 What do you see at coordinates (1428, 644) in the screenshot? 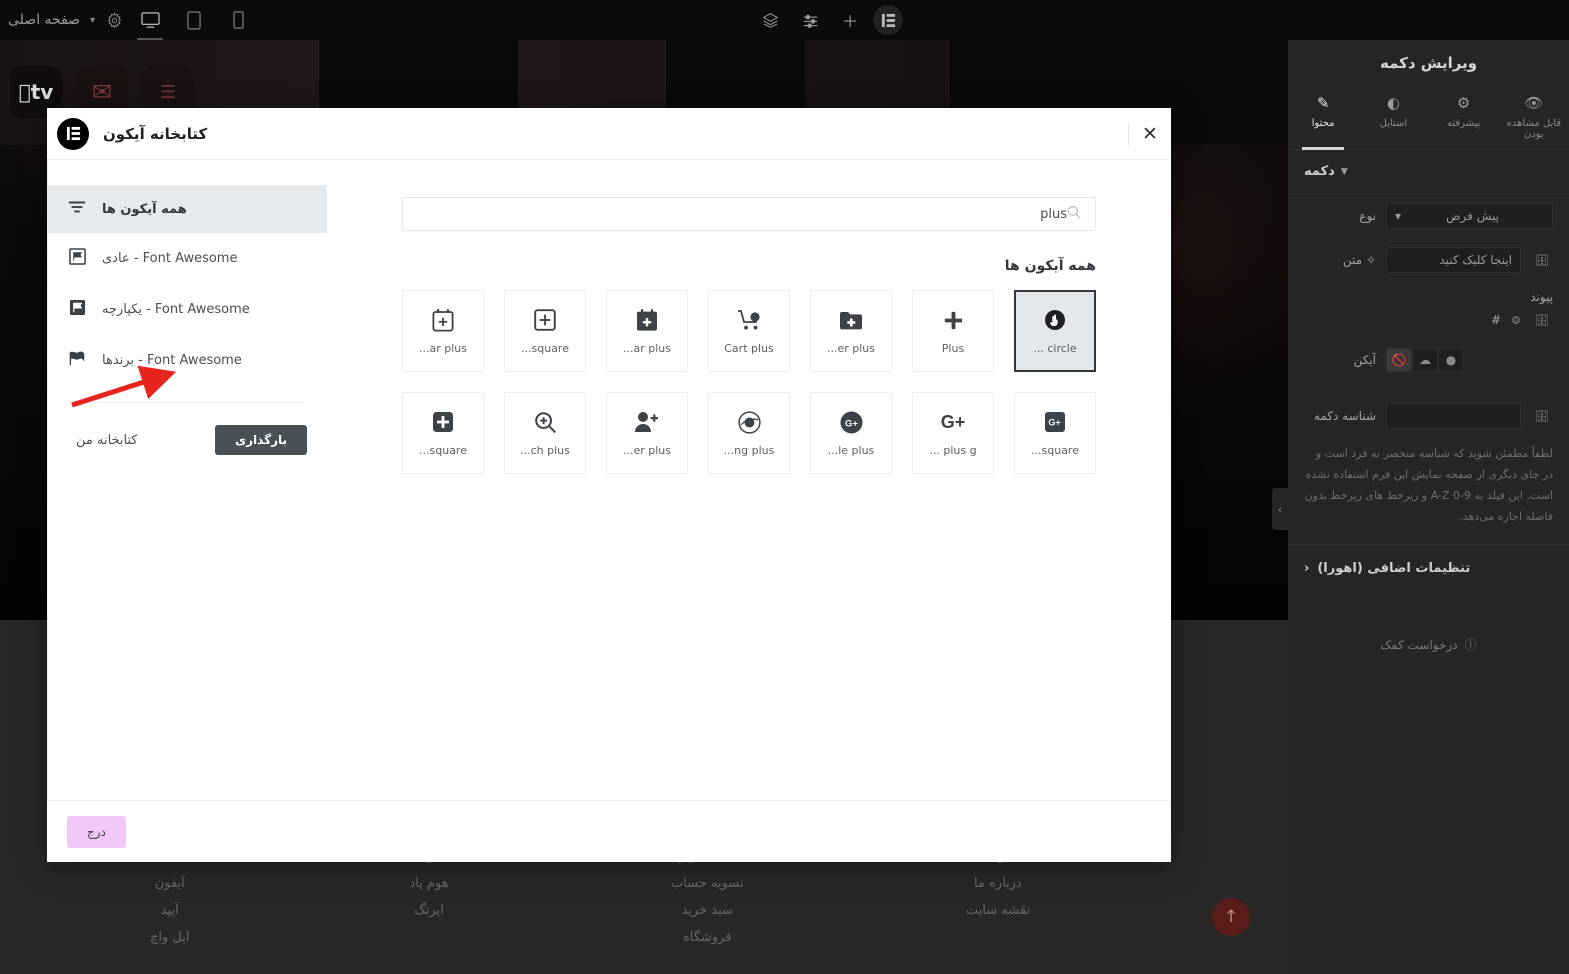
I see `help-request-link: درخواست کمک ⓘ` at bounding box center [1428, 644].